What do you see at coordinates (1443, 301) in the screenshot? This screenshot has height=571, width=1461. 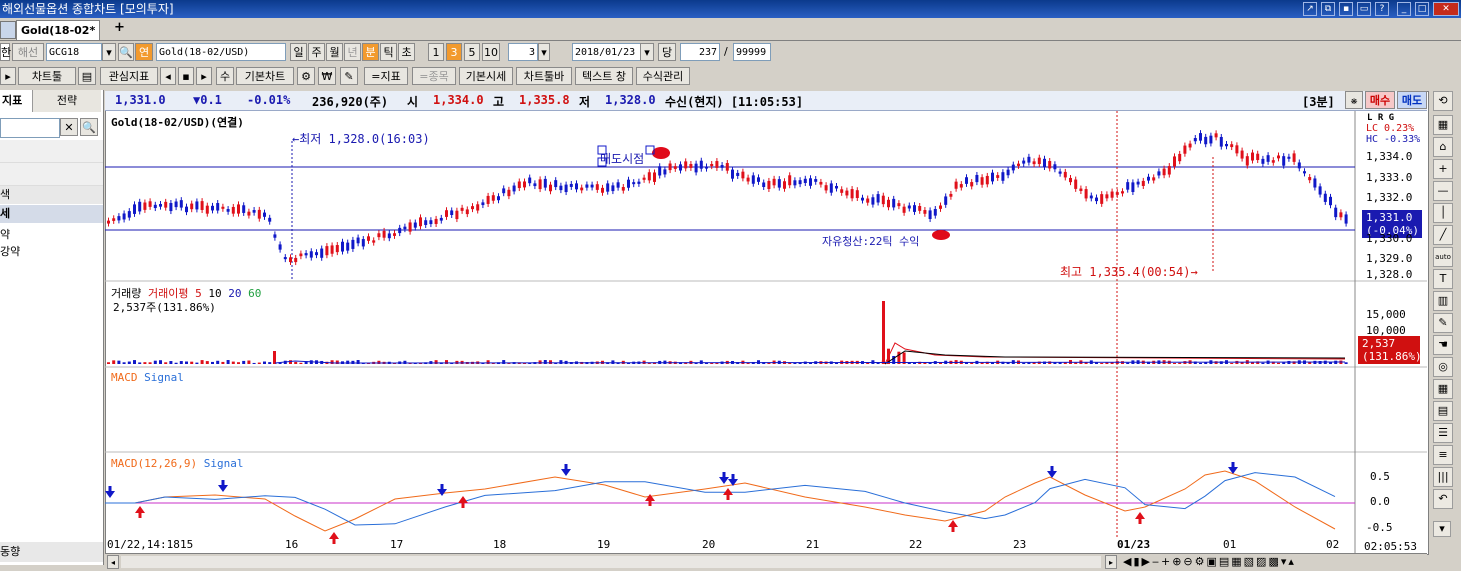 I see `bar-icon: ▥` at bounding box center [1443, 301].